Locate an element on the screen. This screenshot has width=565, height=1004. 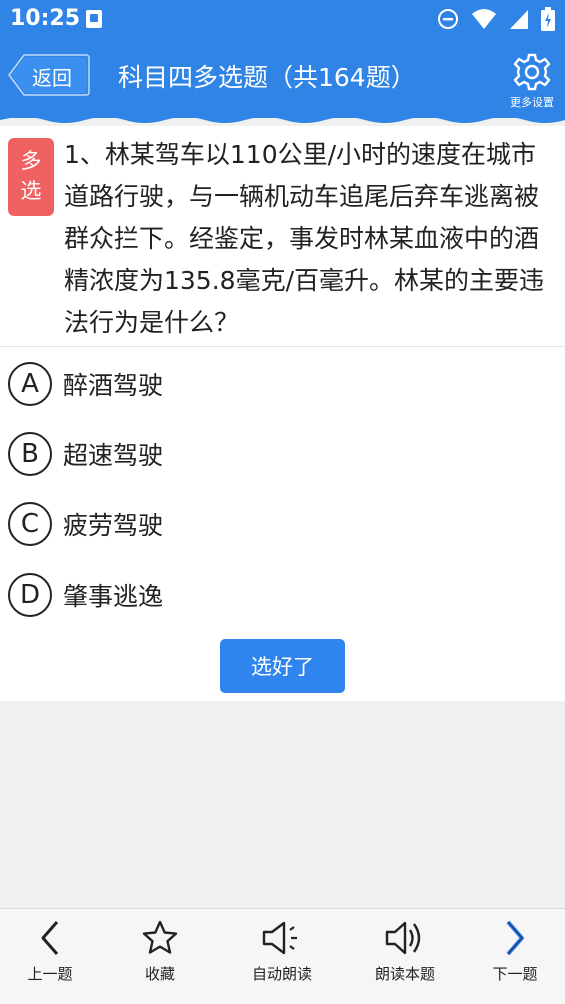
battery-icon is located at coordinates (548, 19).